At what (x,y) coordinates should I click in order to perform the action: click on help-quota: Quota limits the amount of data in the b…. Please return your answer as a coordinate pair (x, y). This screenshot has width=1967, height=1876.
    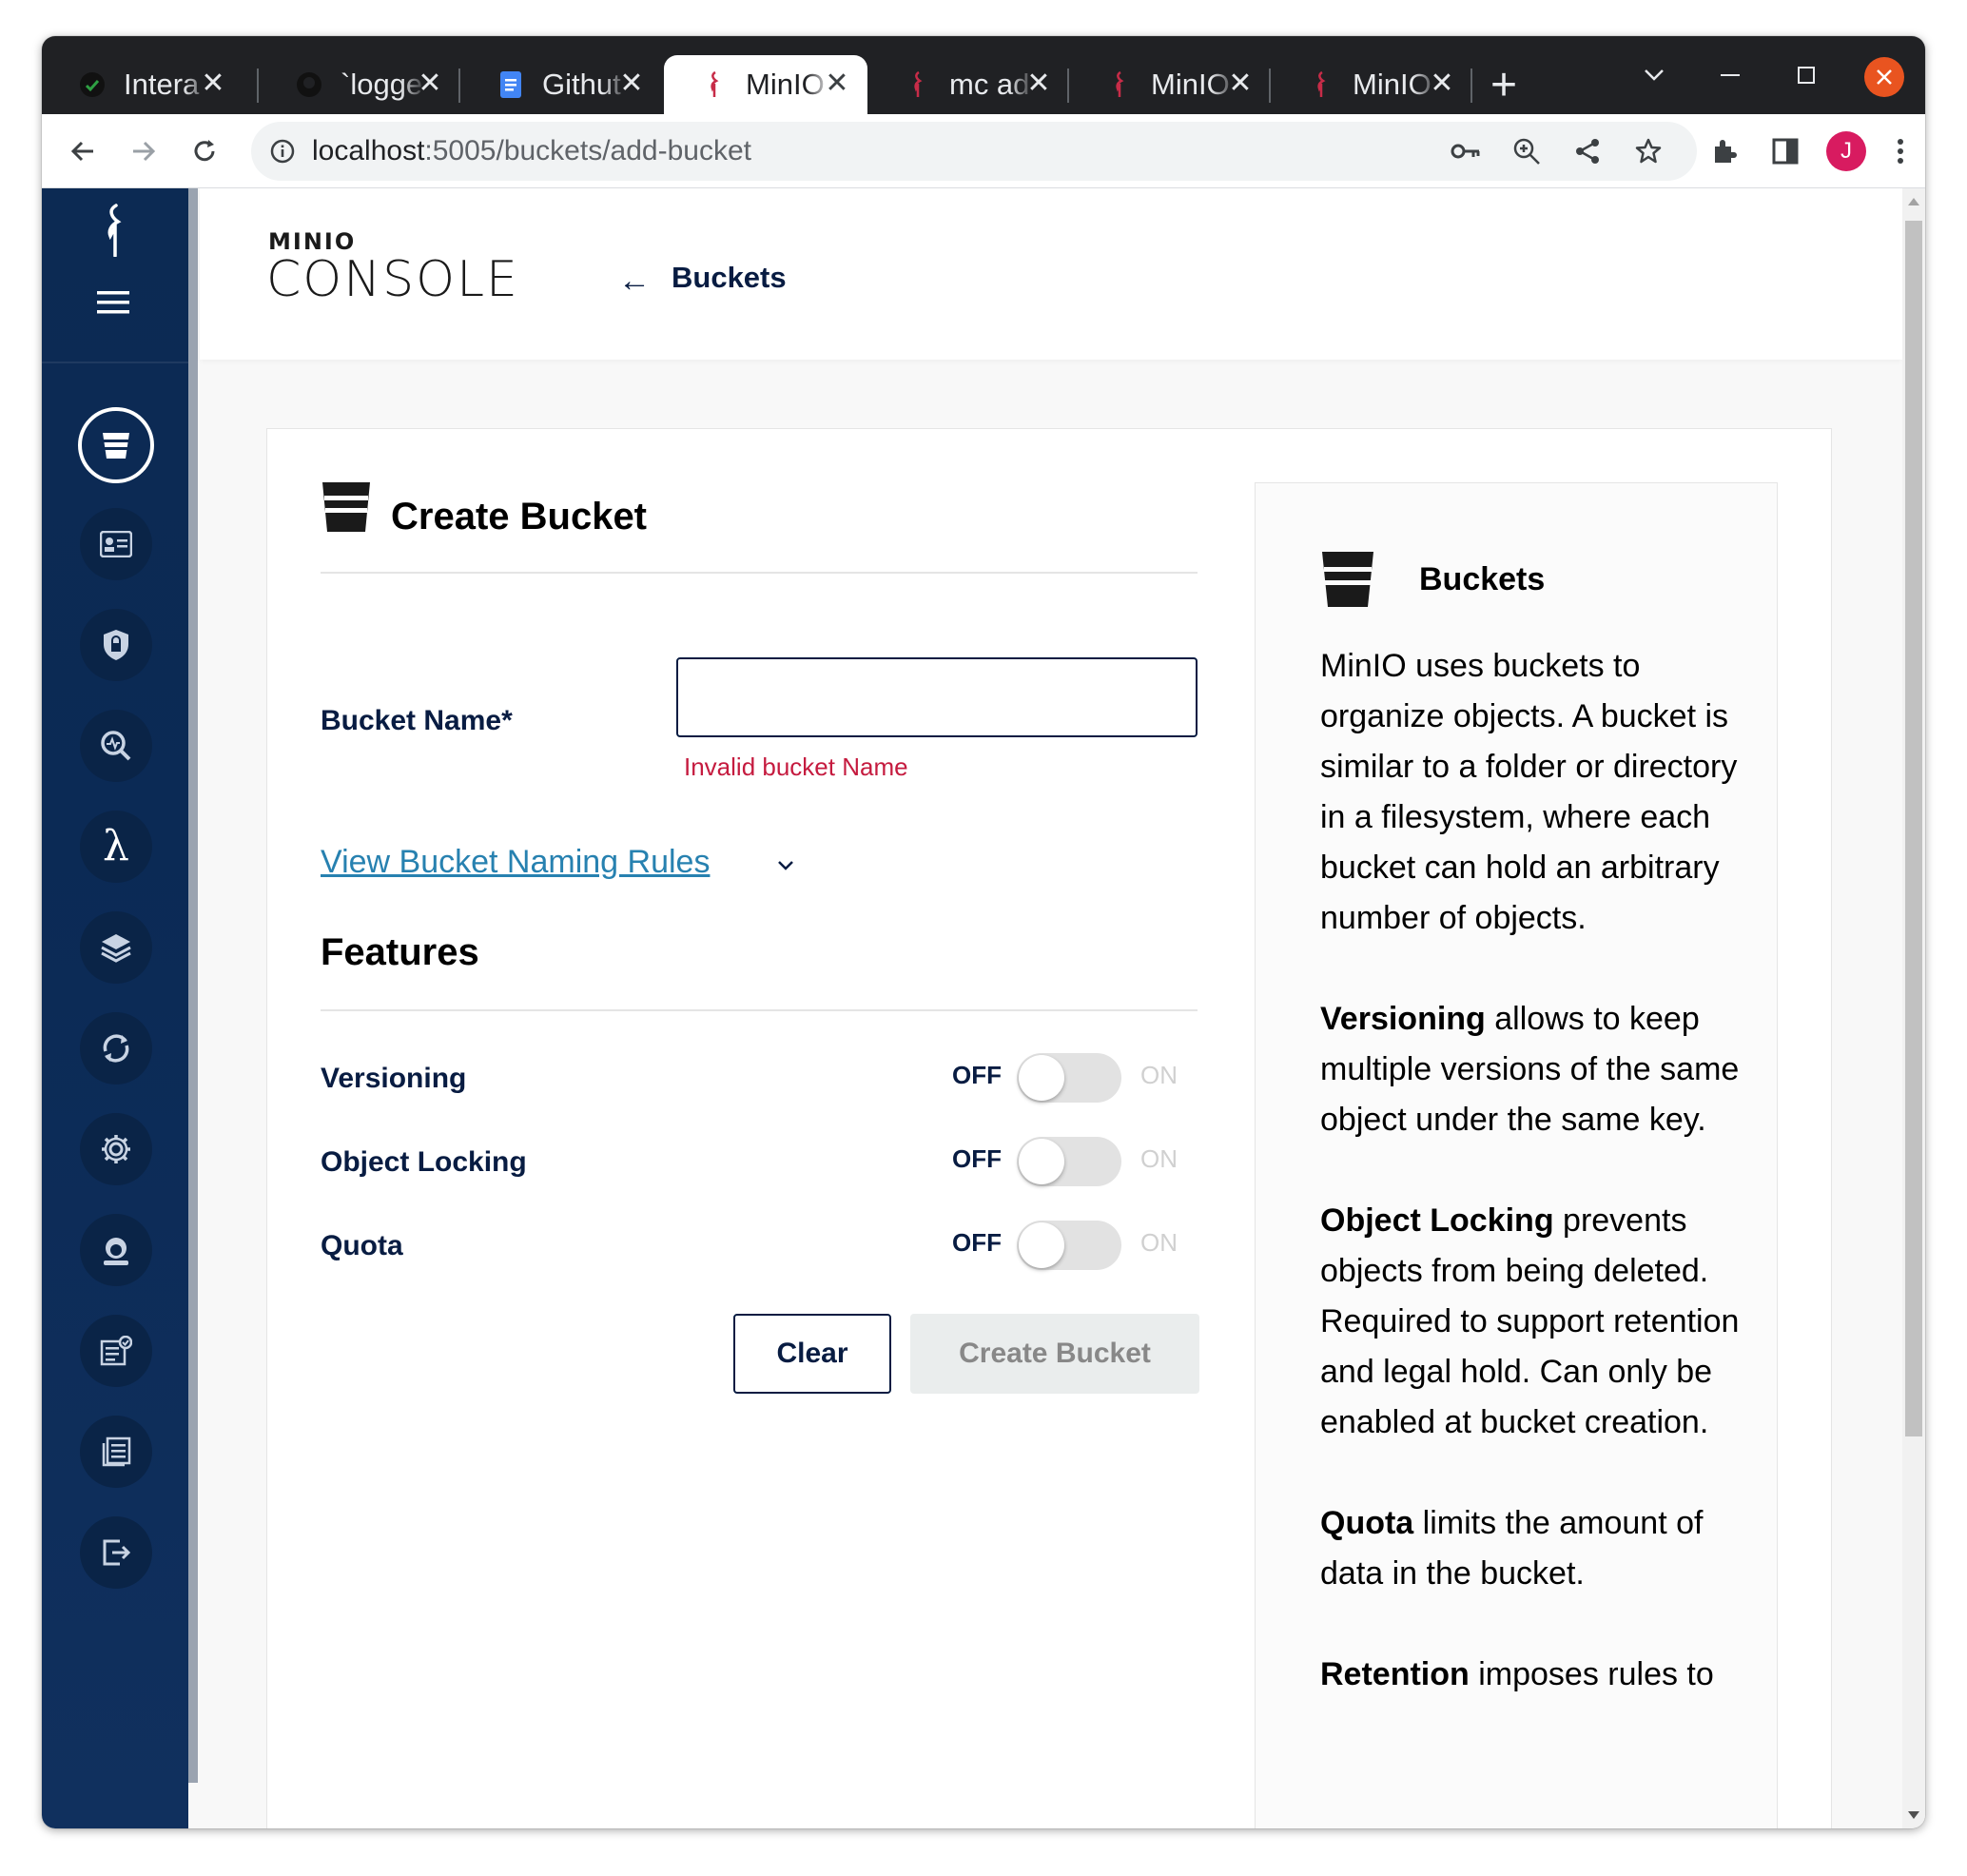
    Looking at the image, I should click on (1539, 1548).